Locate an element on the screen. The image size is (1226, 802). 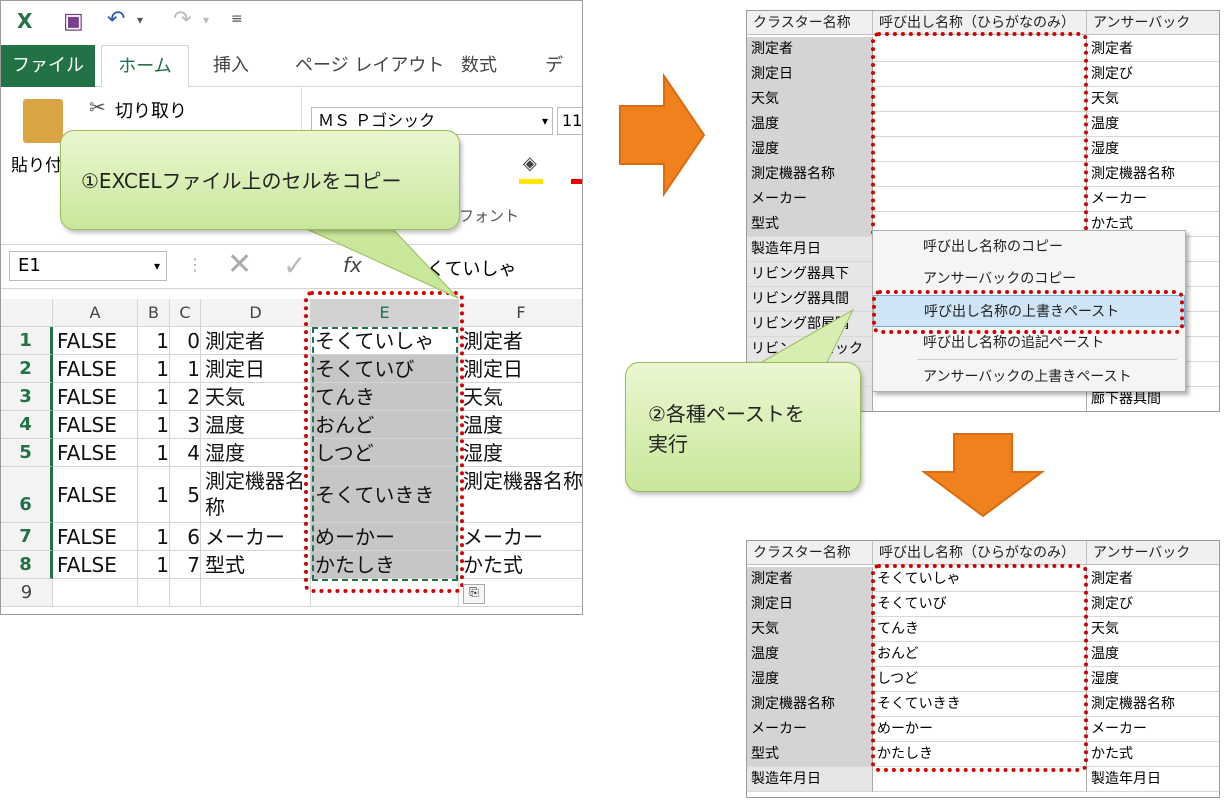
table-cell: 5 is located at coordinates (185, 495).